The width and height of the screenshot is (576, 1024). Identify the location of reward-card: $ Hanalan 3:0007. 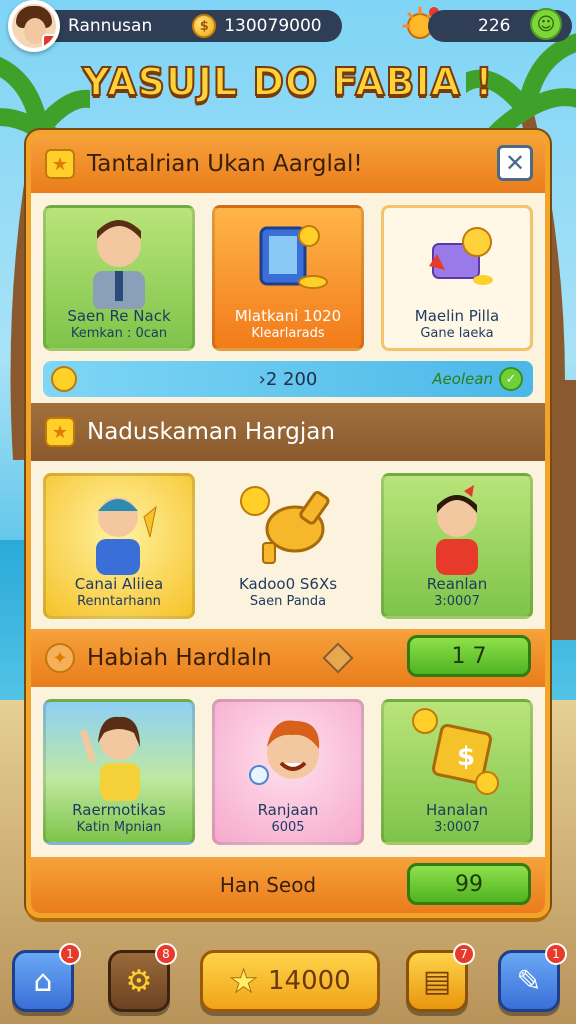
(457, 772).